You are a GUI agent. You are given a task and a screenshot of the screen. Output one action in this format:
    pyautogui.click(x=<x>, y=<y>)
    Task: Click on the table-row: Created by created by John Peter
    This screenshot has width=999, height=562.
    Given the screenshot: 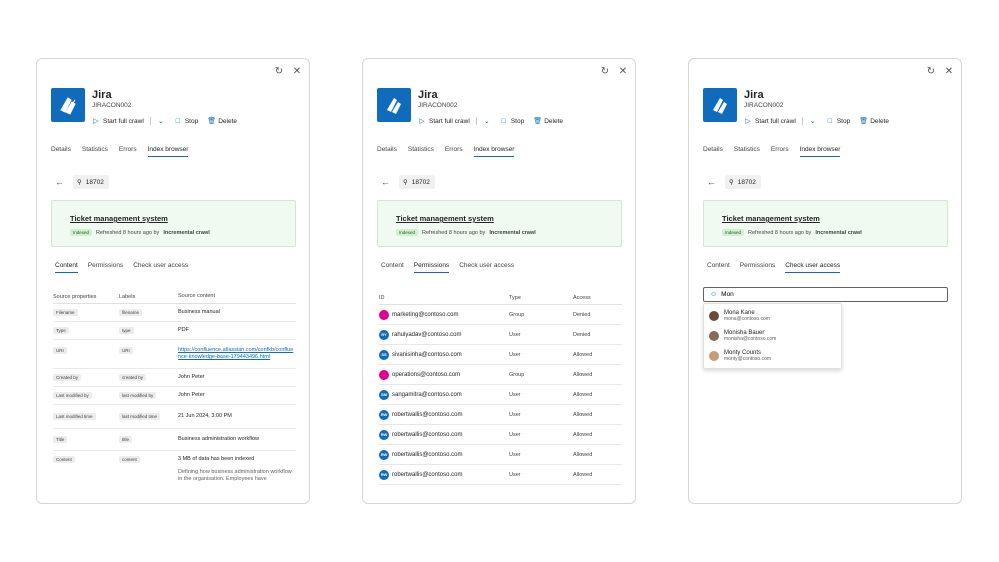 What is the action you would take?
    pyautogui.click(x=174, y=378)
    